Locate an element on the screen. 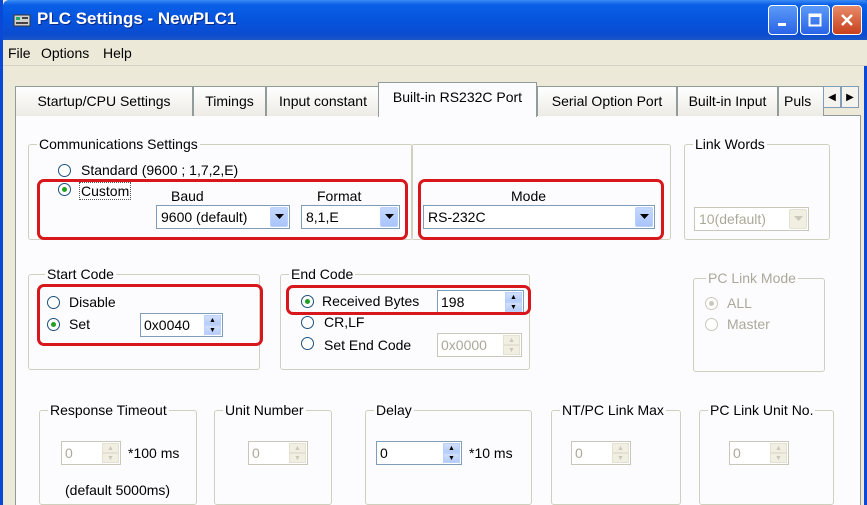 This screenshot has width=867, height=505. baud-select: 9600 (default) is located at coordinates (223, 217).